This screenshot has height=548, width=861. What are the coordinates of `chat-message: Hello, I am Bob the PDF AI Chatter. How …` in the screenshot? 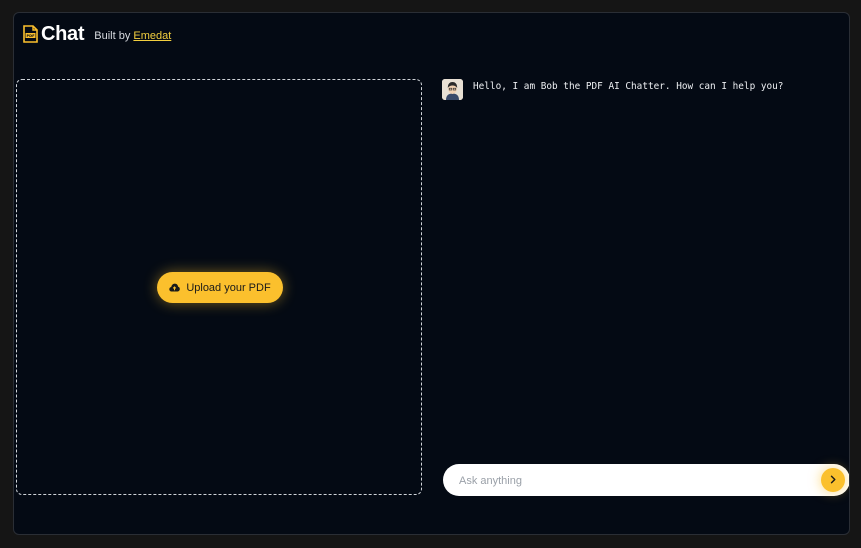 It's located at (645, 89).